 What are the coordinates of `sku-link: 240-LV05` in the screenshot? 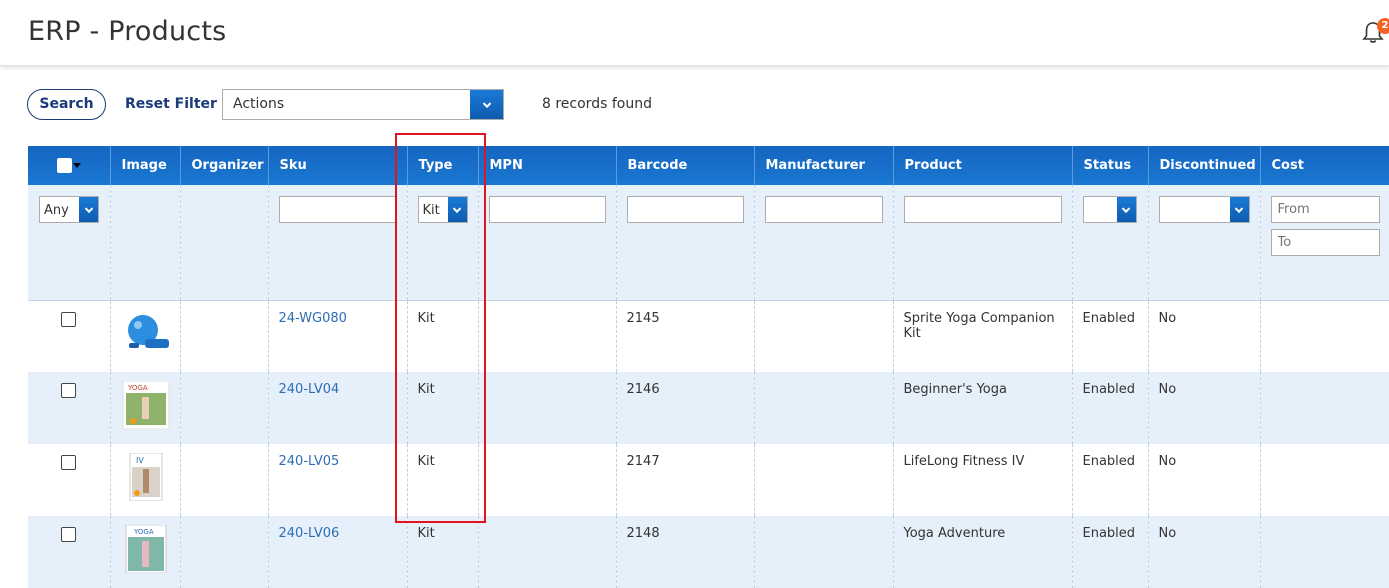 It's located at (309, 461).